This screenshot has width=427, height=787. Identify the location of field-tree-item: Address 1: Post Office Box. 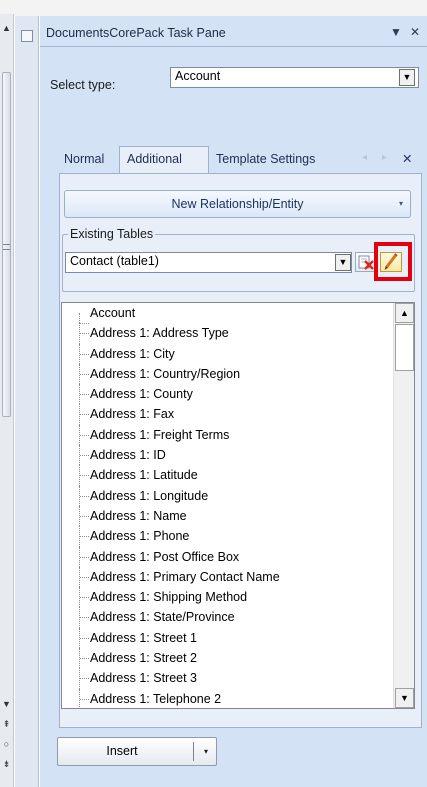
(227, 556).